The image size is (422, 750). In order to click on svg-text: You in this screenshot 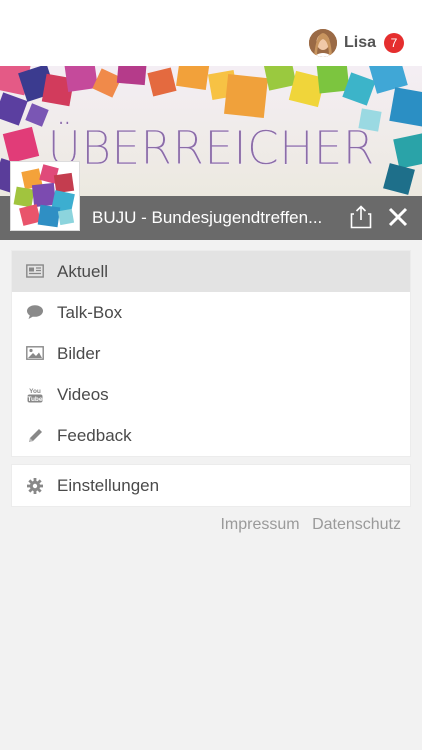, I will do `click(35, 391)`.